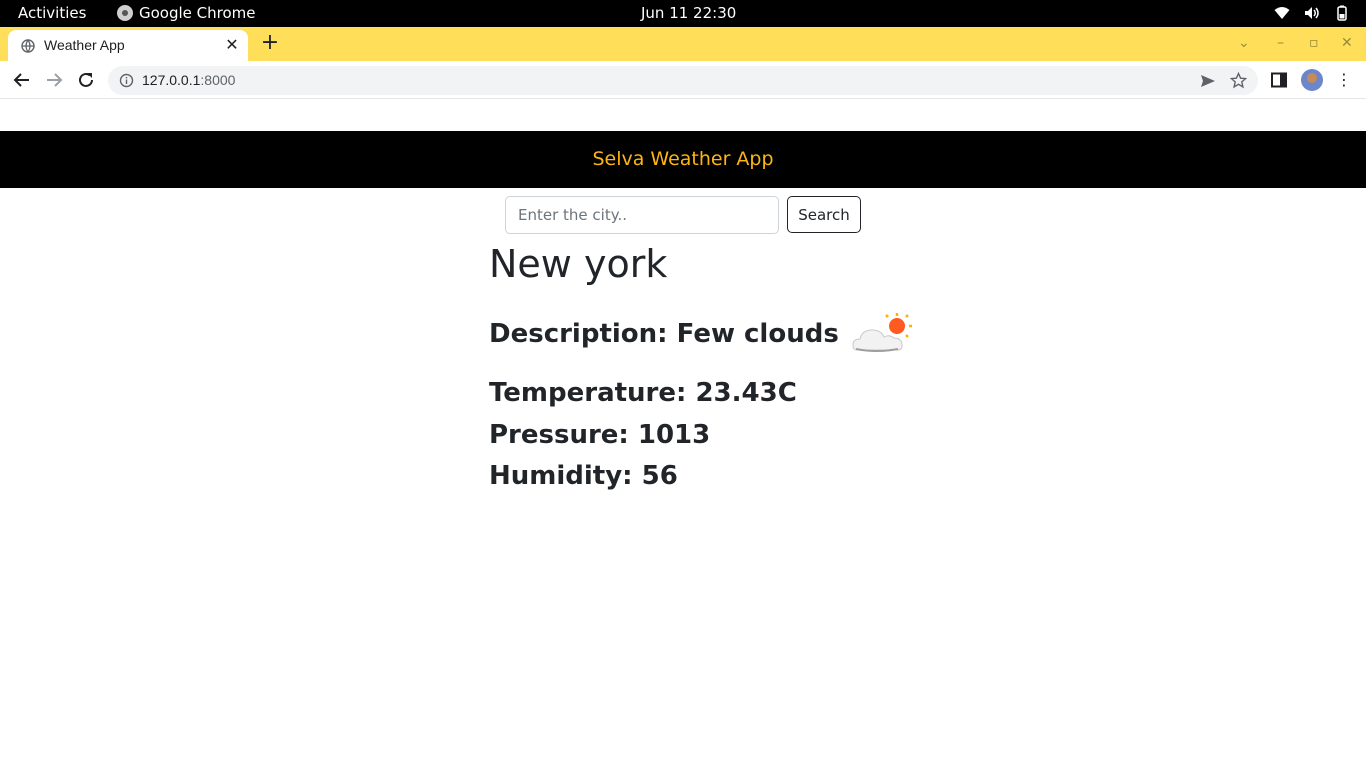  Describe the element at coordinates (1314, 43) in the screenshot. I see `maximize-button: ▫` at that location.